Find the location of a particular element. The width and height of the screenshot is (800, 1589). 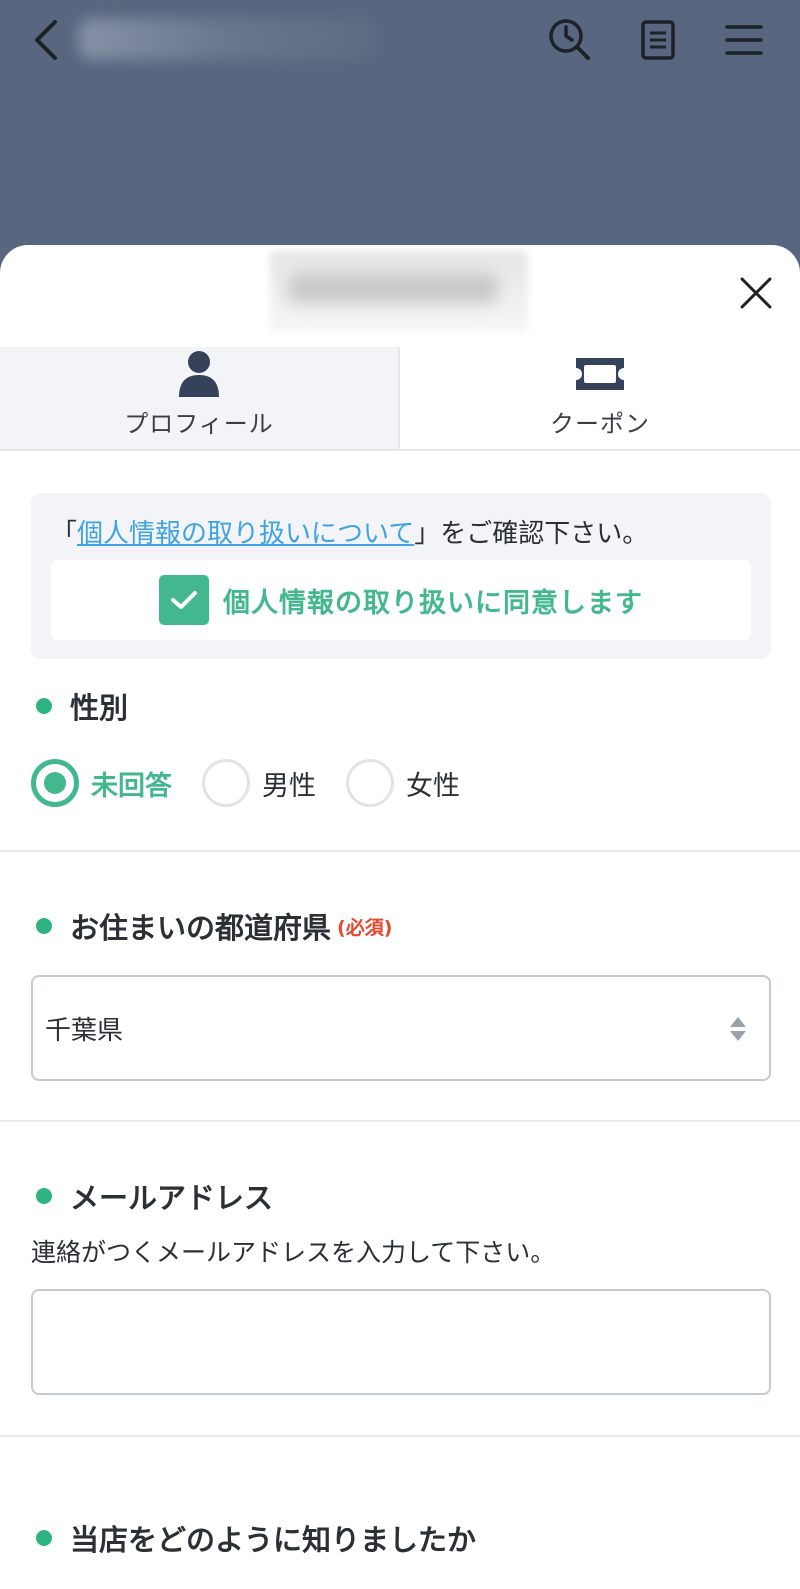

prefecture-section-label: お住まいの都道府県 (必須) is located at coordinates (214, 926).